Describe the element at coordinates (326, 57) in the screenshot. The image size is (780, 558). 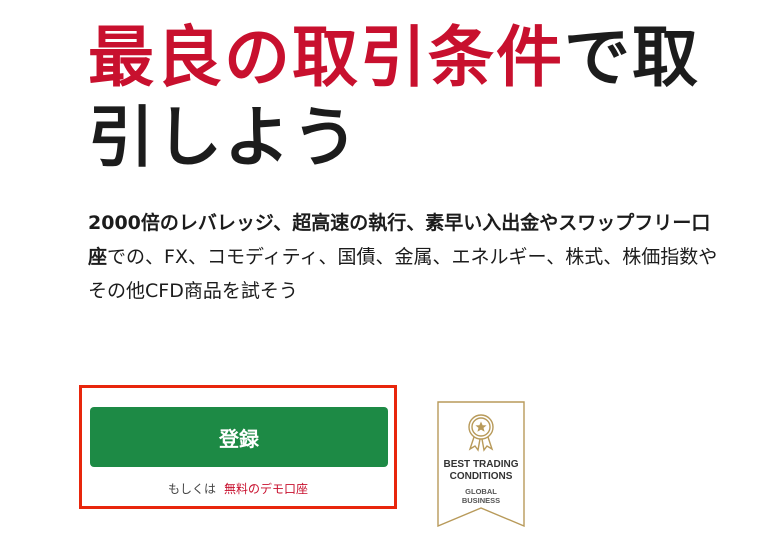
I see `headline-accent: 最良の取引条件` at that location.